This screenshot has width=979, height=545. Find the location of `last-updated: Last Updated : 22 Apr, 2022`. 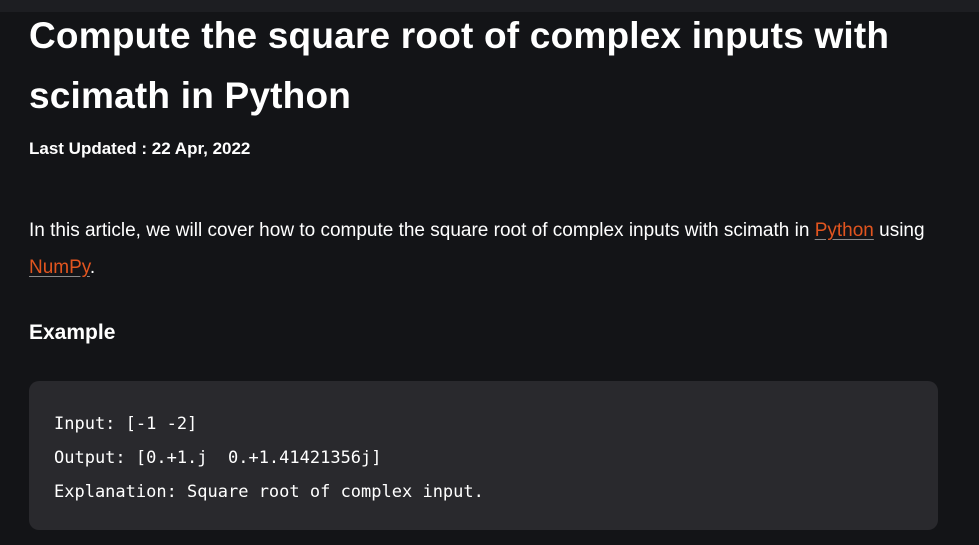

last-updated: Last Updated : 22 Apr, 2022 is located at coordinates (140, 148).